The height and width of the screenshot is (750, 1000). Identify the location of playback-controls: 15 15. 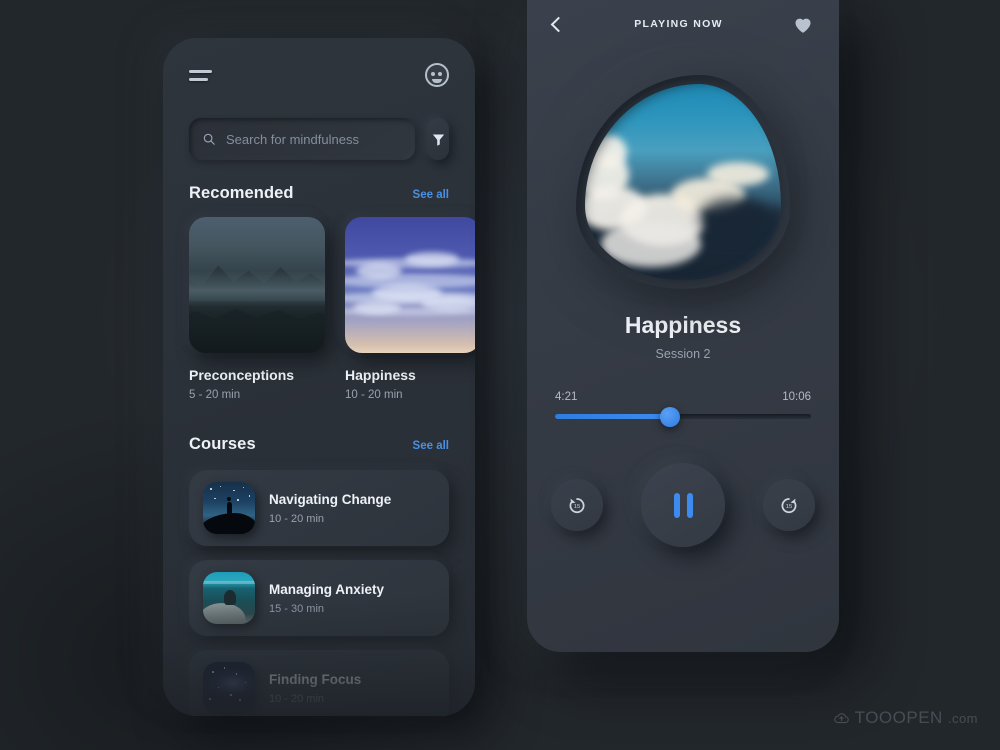
(683, 505).